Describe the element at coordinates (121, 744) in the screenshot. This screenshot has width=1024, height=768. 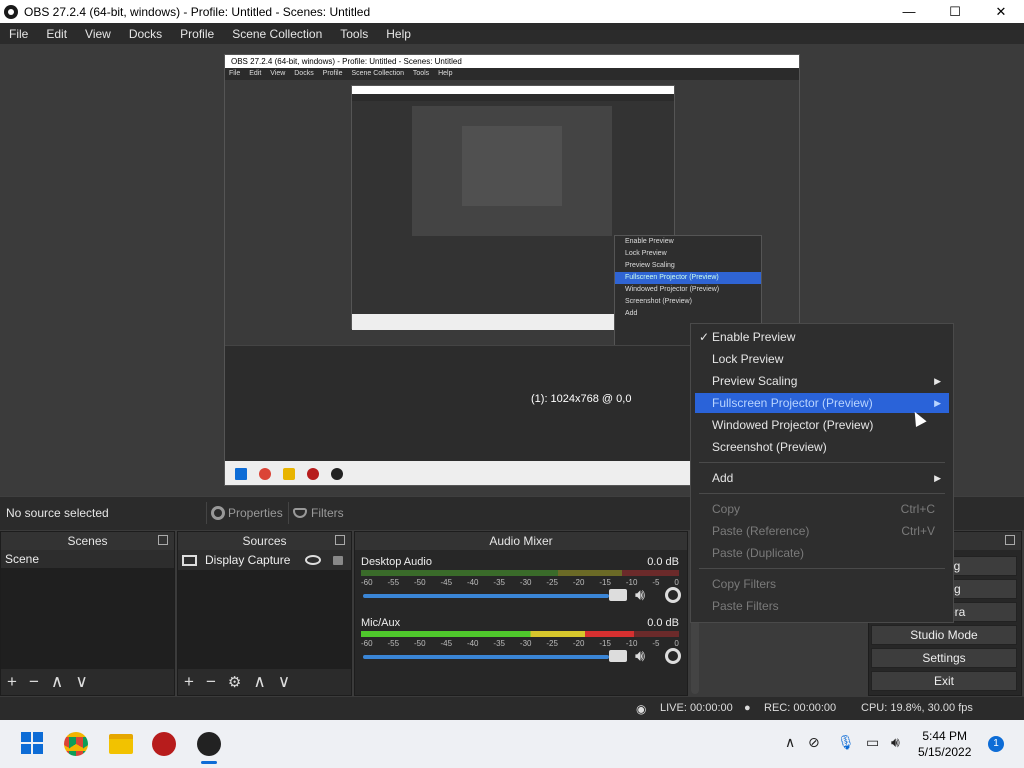
I see `file-explorer-icon` at that location.